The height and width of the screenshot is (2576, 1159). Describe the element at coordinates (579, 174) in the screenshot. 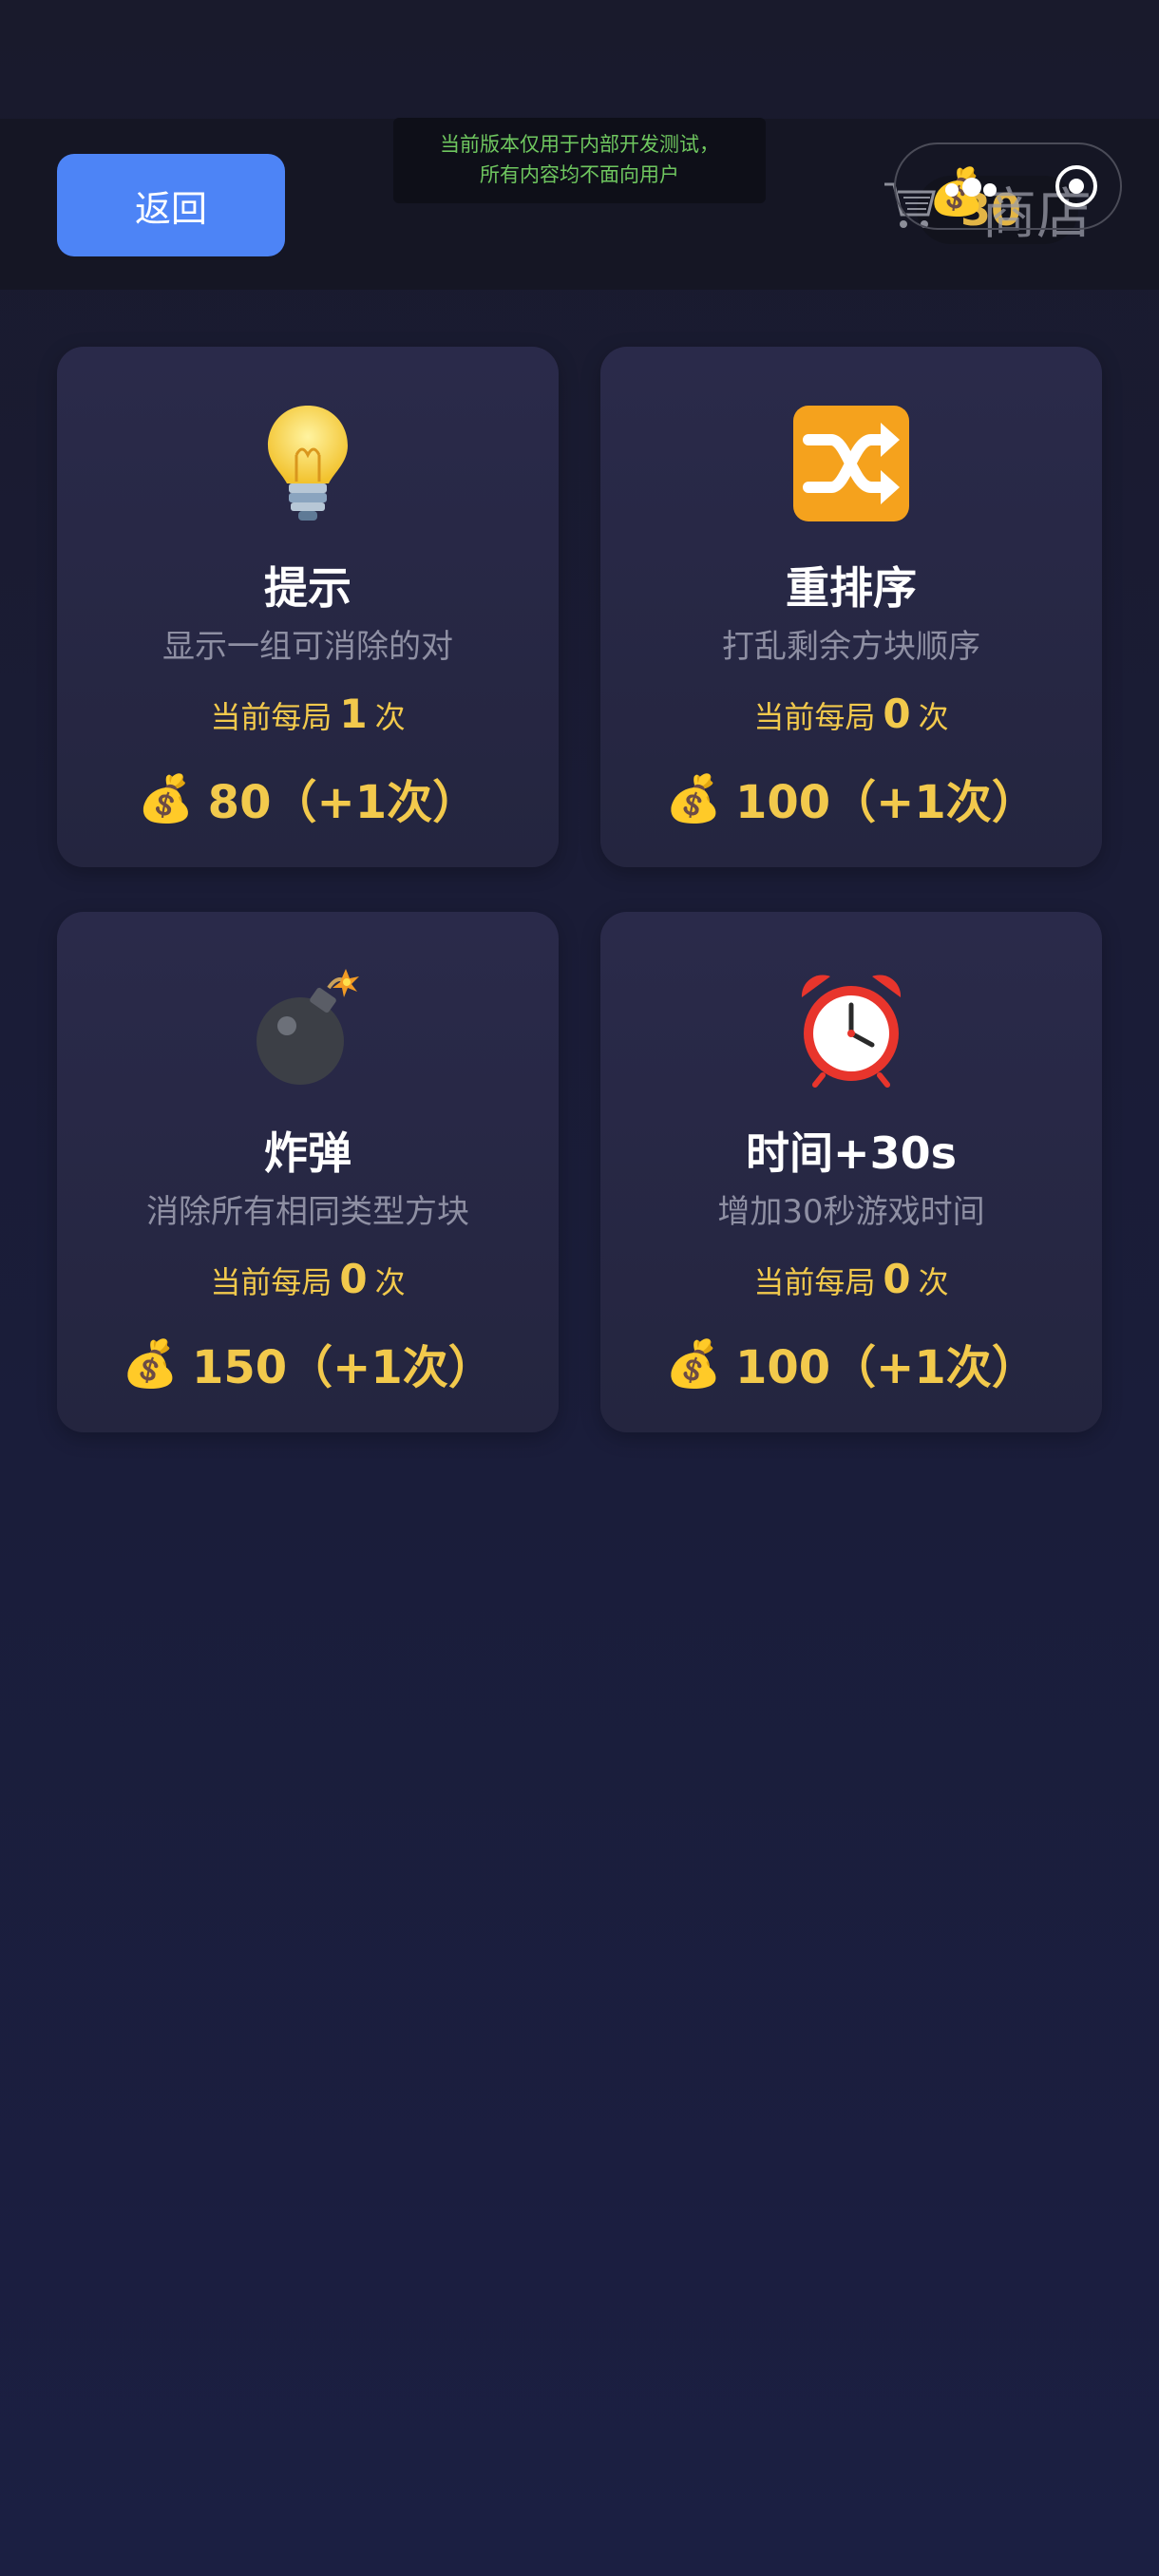

I see `dev-notice-line2: 所有内容均不面向用户` at that location.